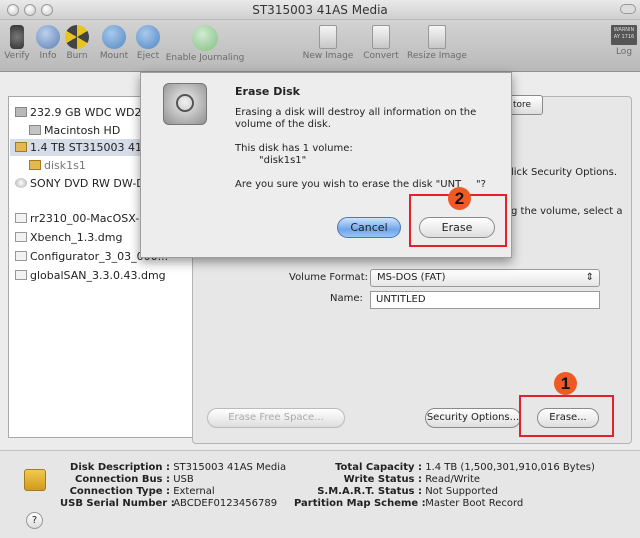 The width and height of the screenshot is (640, 538). Describe the element at coordinates (381, 37) in the screenshot. I see `convert-icon` at that location.